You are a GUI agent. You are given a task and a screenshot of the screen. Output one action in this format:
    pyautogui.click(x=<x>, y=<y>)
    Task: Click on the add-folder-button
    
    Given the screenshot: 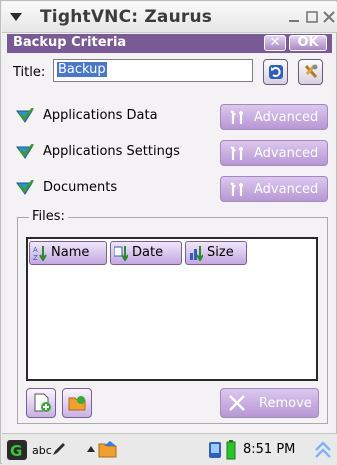 What is the action you would take?
    pyautogui.click(x=77, y=403)
    